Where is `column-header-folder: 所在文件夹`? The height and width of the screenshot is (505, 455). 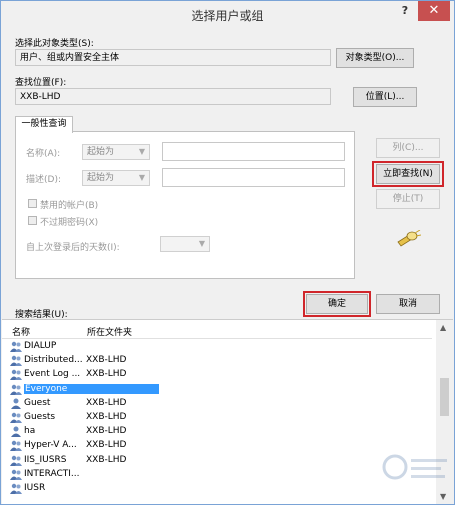
column-header-folder: 所在文件夹 is located at coordinates (109, 331).